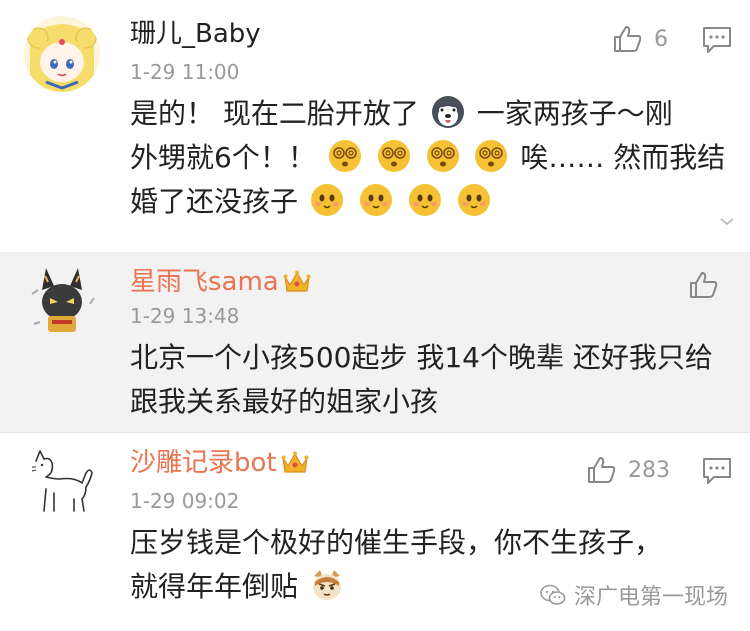  What do you see at coordinates (204, 282) in the screenshot?
I see `username-text: 星雨飞sama` at bounding box center [204, 282].